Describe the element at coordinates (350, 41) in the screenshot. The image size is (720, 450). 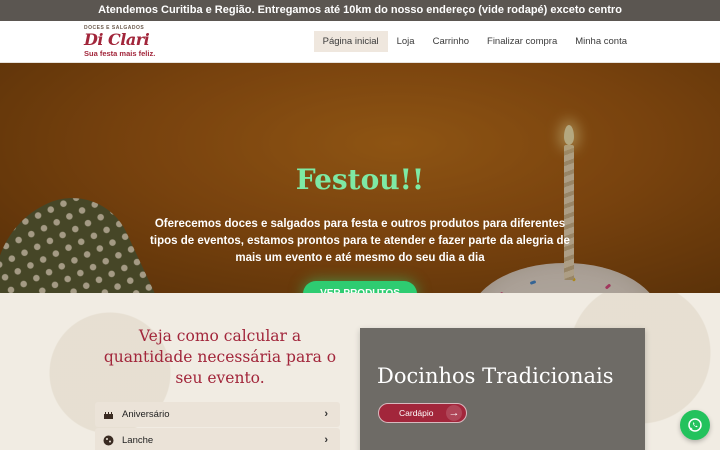
I see `nav-item-home: Página inicial` at that location.